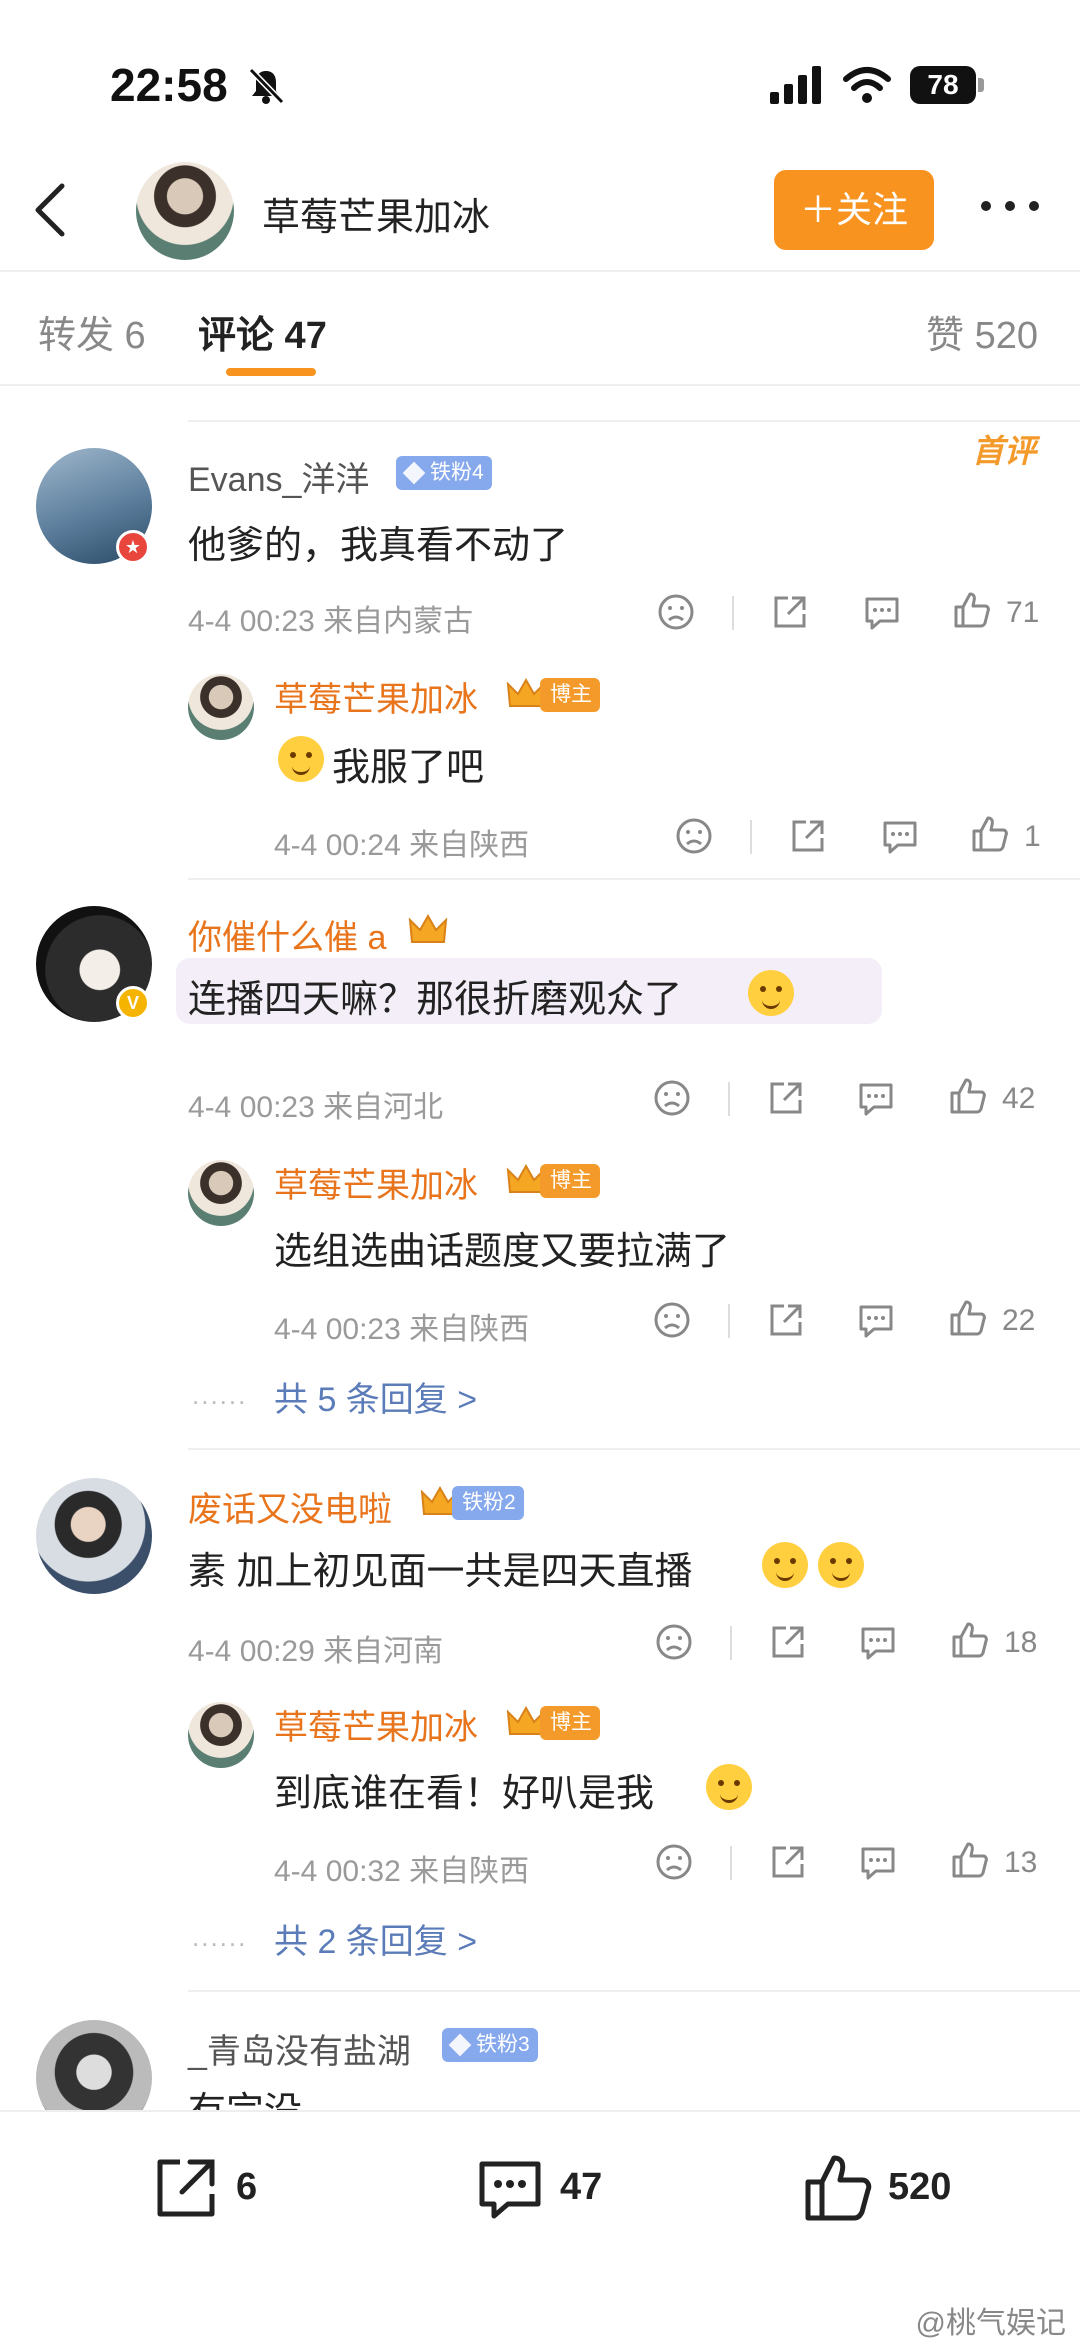  What do you see at coordinates (440, 1572) in the screenshot?
I see `comment-text: 素 加上初见面一共是四天直播` at bounding box center [440, 1572].